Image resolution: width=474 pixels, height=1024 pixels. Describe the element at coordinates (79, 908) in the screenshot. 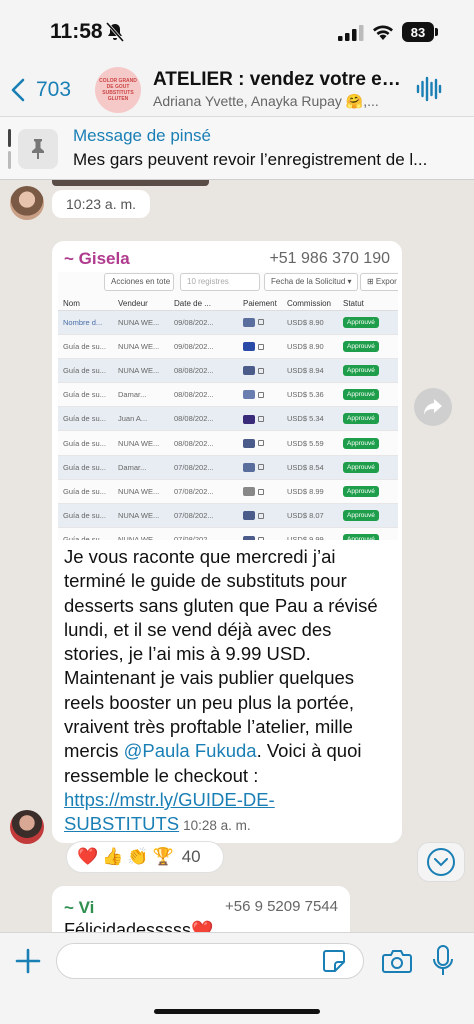

I see `sender-name: ~ Vi` at that location.